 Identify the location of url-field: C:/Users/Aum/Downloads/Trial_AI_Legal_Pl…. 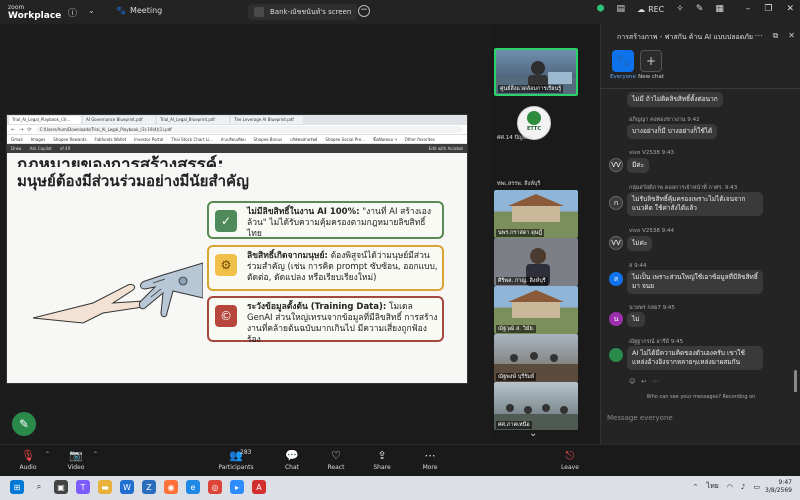
(249, 129).